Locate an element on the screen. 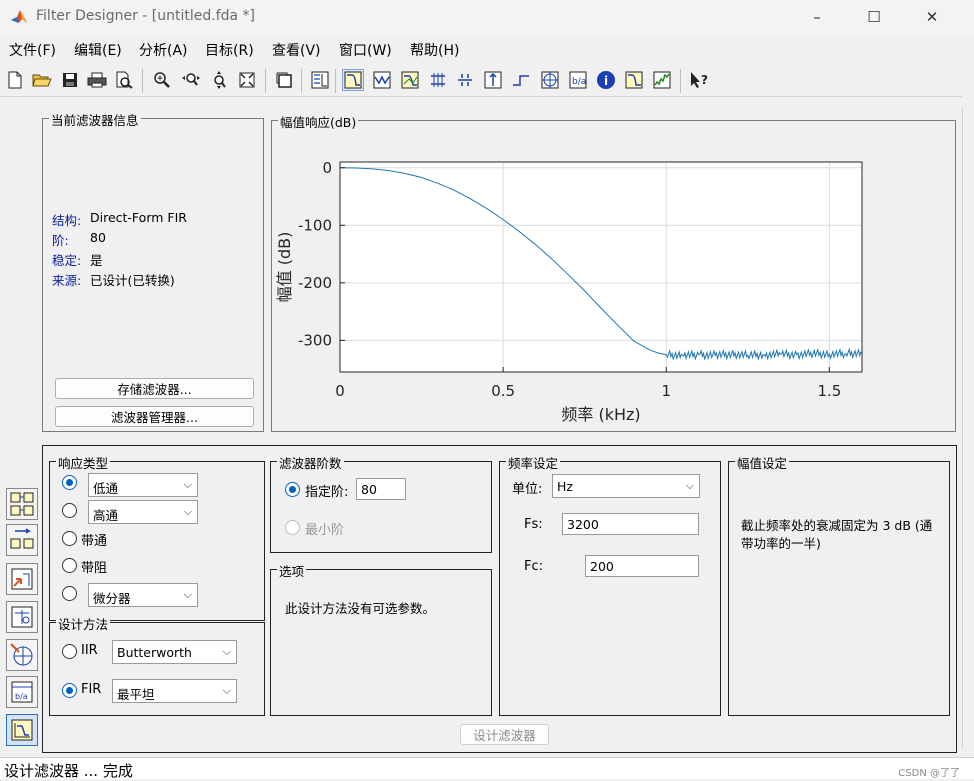  lowpass-select: 低通 ⌵ is located at coordinates (143, 485).